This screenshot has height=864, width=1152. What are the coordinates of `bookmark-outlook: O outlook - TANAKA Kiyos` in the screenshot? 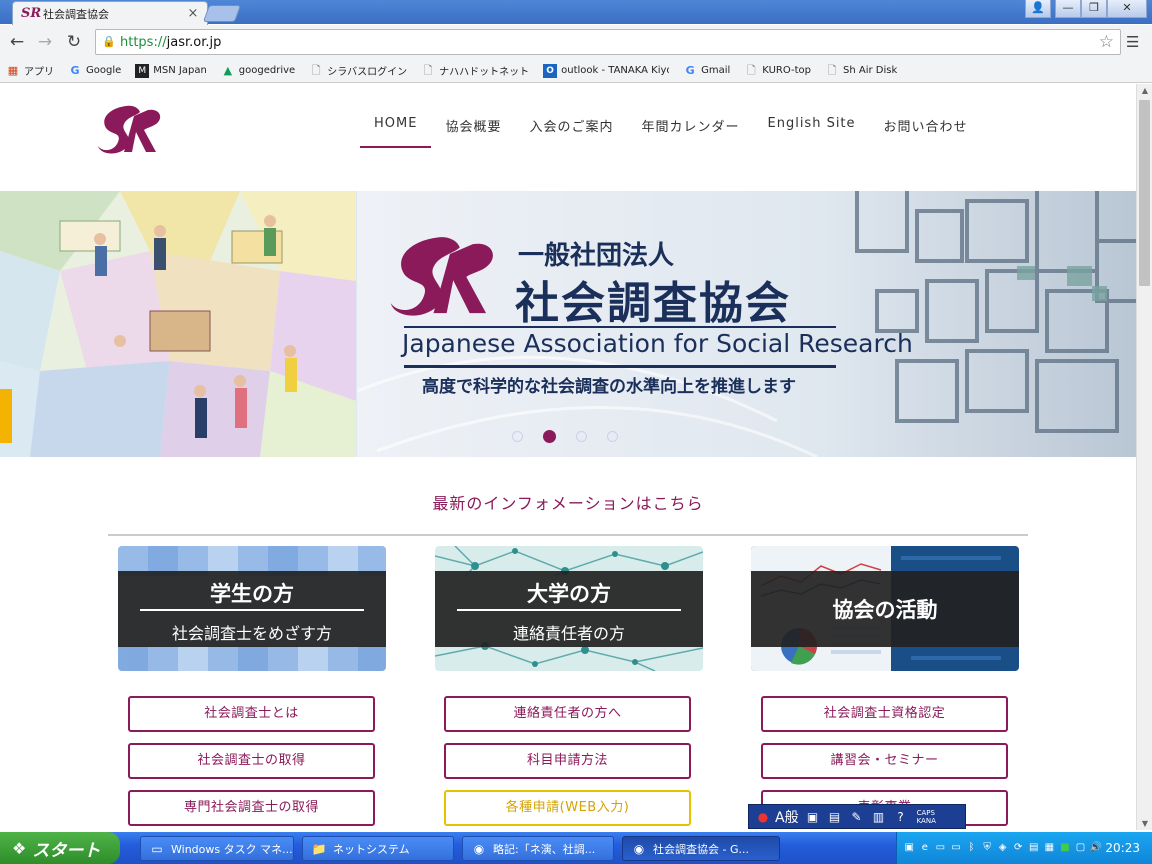 It's located at (606, 70).